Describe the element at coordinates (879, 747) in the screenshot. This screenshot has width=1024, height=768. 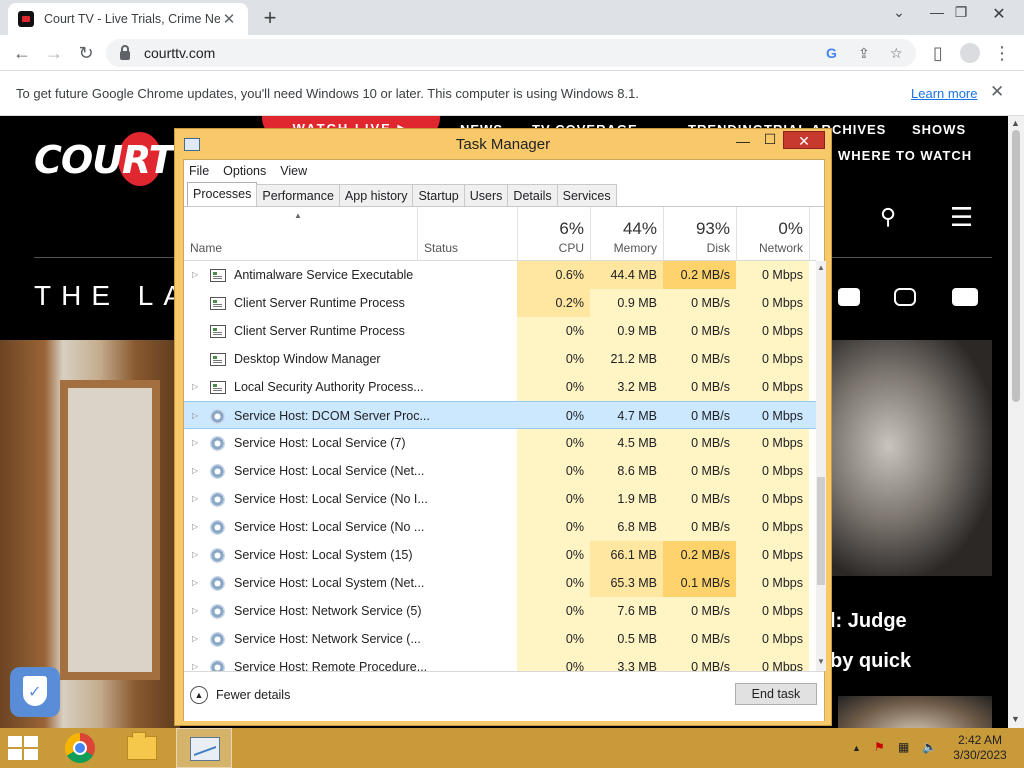
I see `action-center-flag-icon: ⚑` at that location.